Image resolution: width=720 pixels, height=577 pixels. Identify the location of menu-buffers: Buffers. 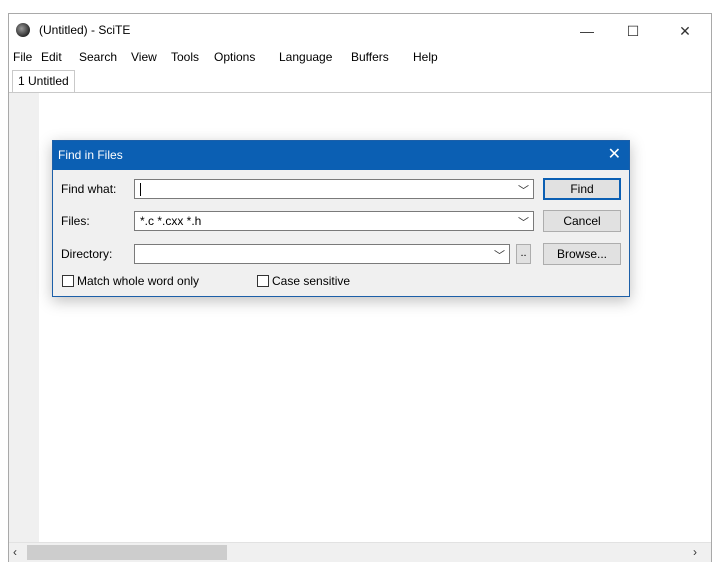
(370, 57).